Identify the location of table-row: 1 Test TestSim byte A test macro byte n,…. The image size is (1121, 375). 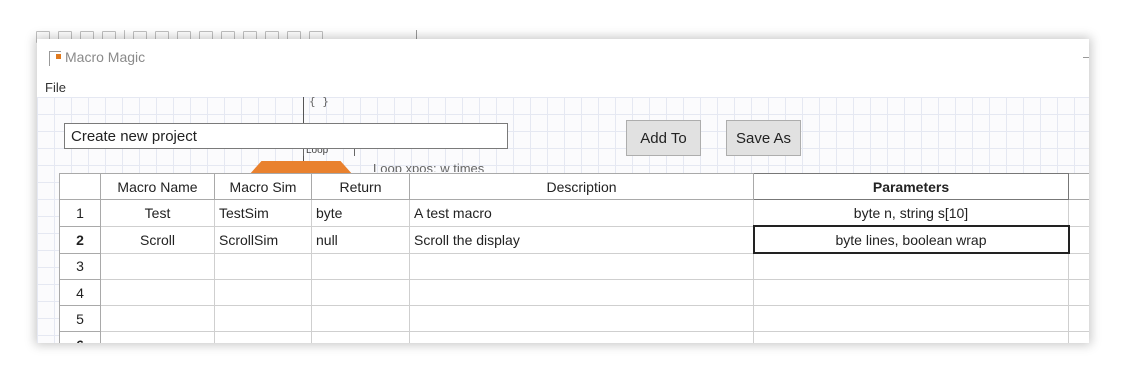
(574, 213).